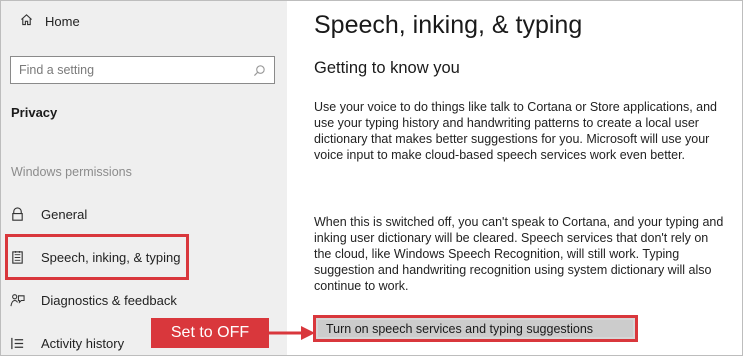 The width and height of the screenshot is (743, 356). I want to click on sidebar-item-diagnostics: Diagnostics & feedback, so click(93, 300).